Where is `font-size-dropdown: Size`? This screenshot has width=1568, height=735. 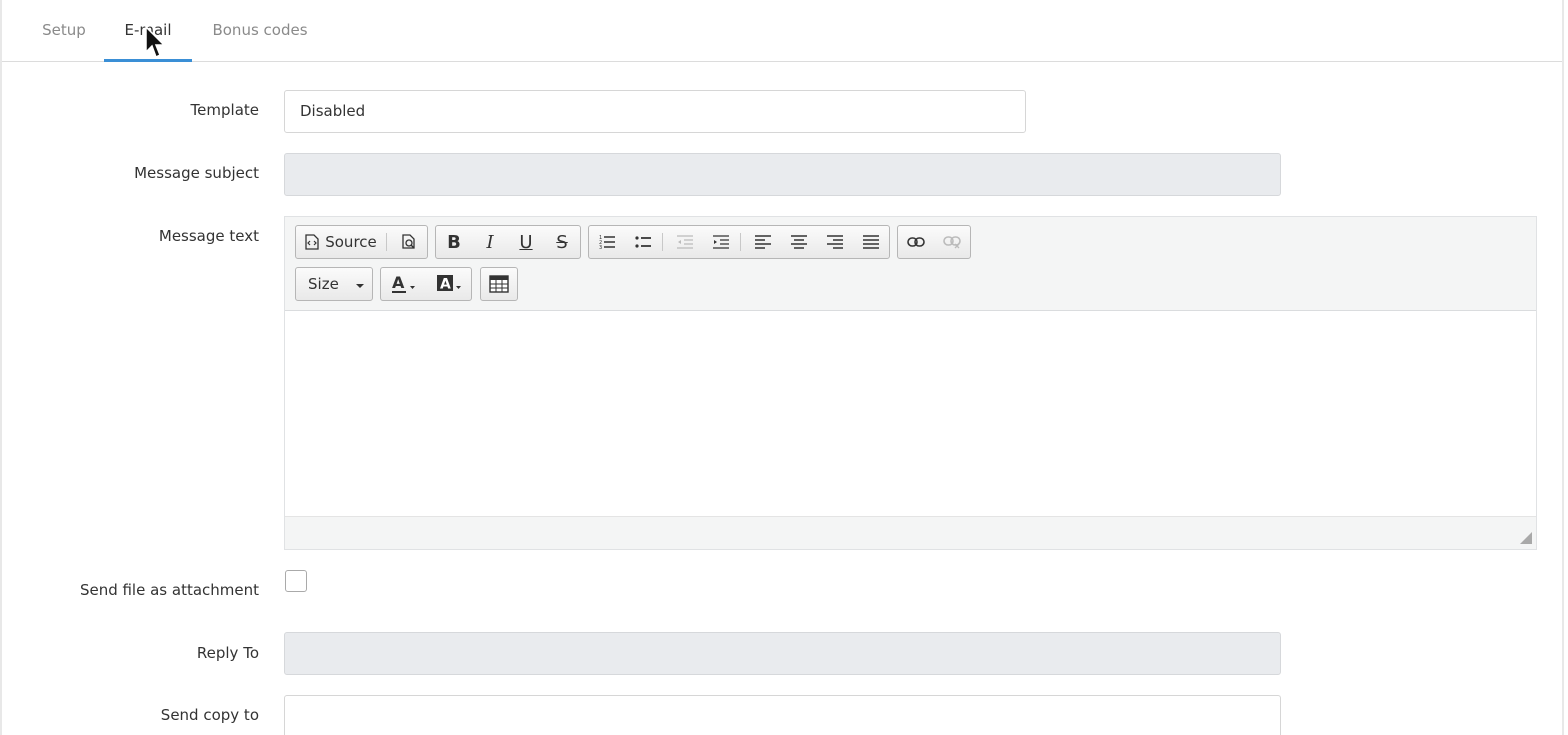 font-size-dropdown: Size is located at coordinates (334, 284).